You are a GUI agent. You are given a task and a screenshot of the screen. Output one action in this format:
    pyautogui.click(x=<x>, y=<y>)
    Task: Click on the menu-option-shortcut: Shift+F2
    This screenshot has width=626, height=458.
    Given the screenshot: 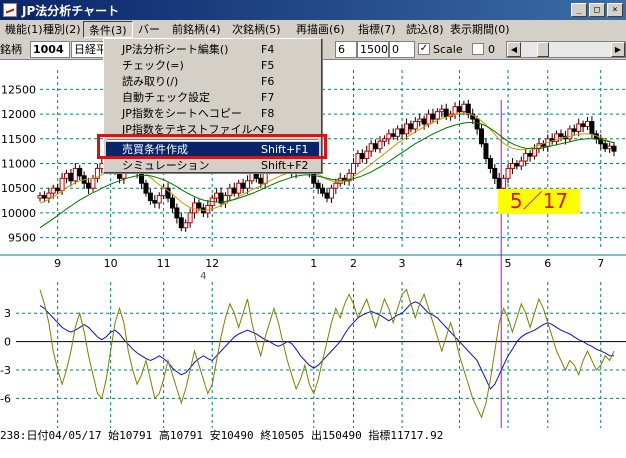 What is the action you would take?
    pyautogui.click(x=285, y=165)
    